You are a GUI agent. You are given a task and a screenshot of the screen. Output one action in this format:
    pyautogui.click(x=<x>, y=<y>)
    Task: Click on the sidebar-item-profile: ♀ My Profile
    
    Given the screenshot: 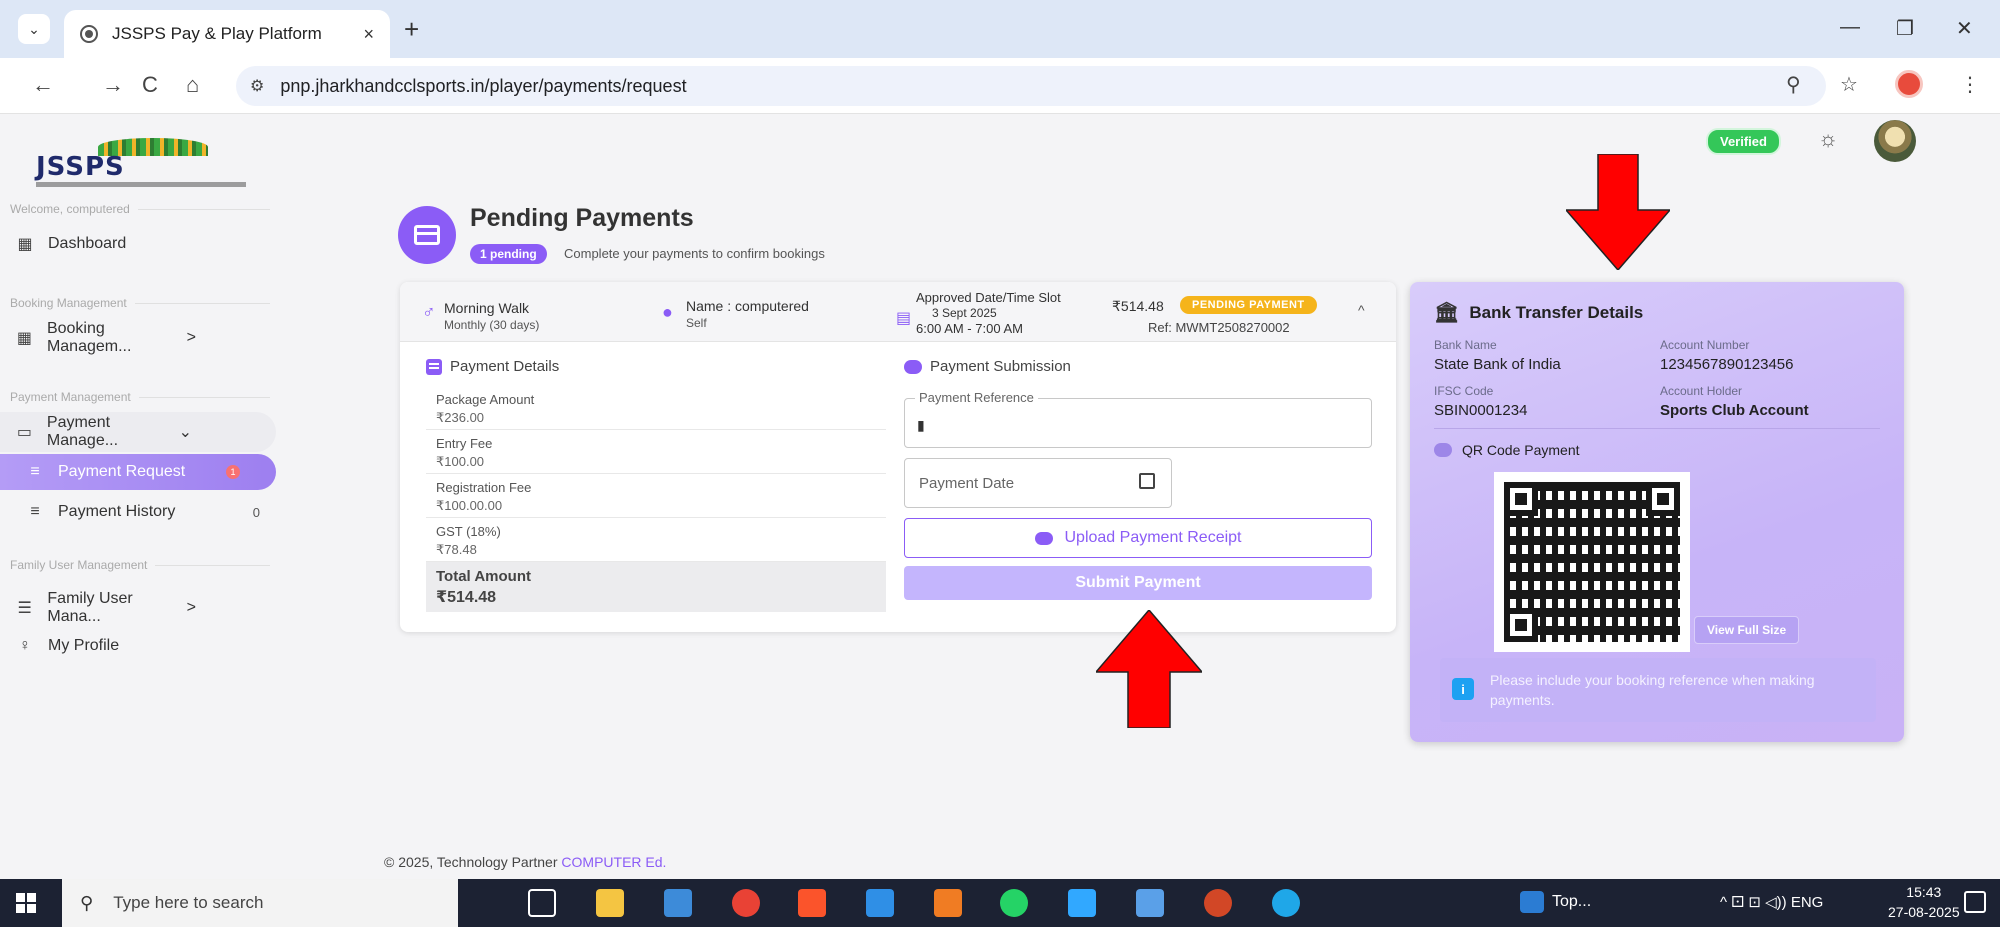 What is the action you would take?
    pyautogui.click(x=145, y=646)
    